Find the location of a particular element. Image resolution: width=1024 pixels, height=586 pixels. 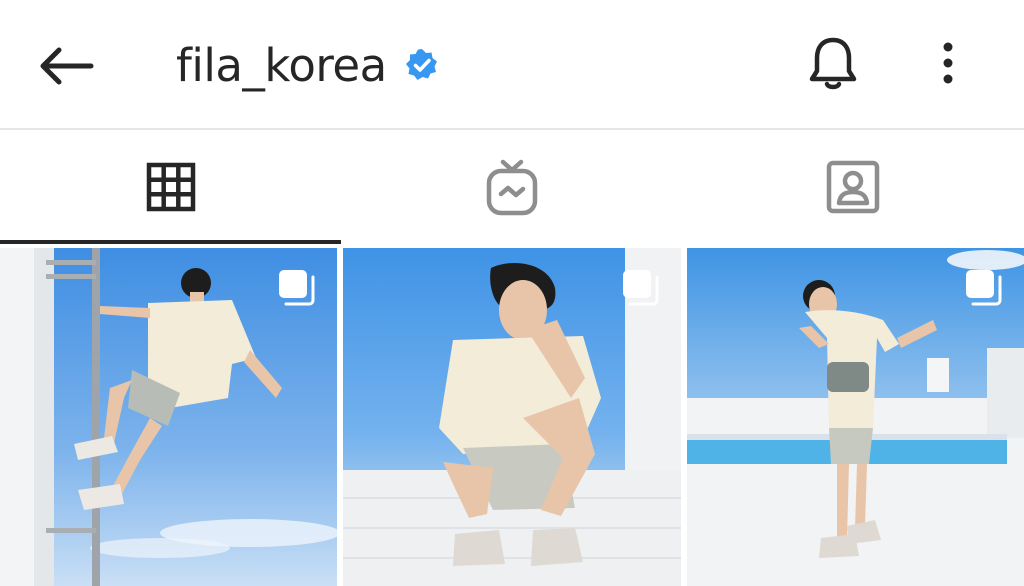

back-arrow-icon is located at coordinates (67, 66).